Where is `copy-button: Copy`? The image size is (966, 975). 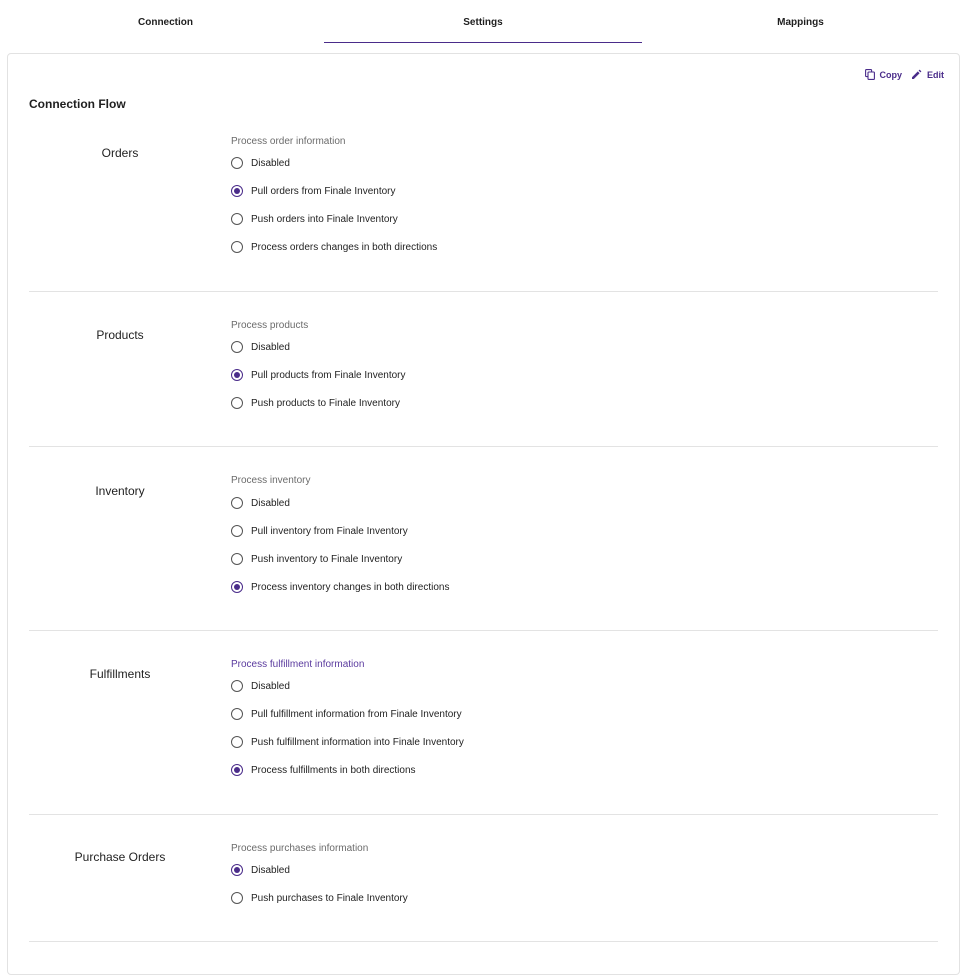 copy-button: Copy is located at coordinates (883, 74).